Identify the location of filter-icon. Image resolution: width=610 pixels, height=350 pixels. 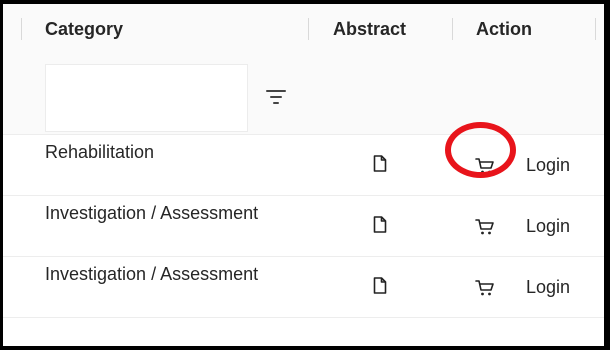
(276, 97).